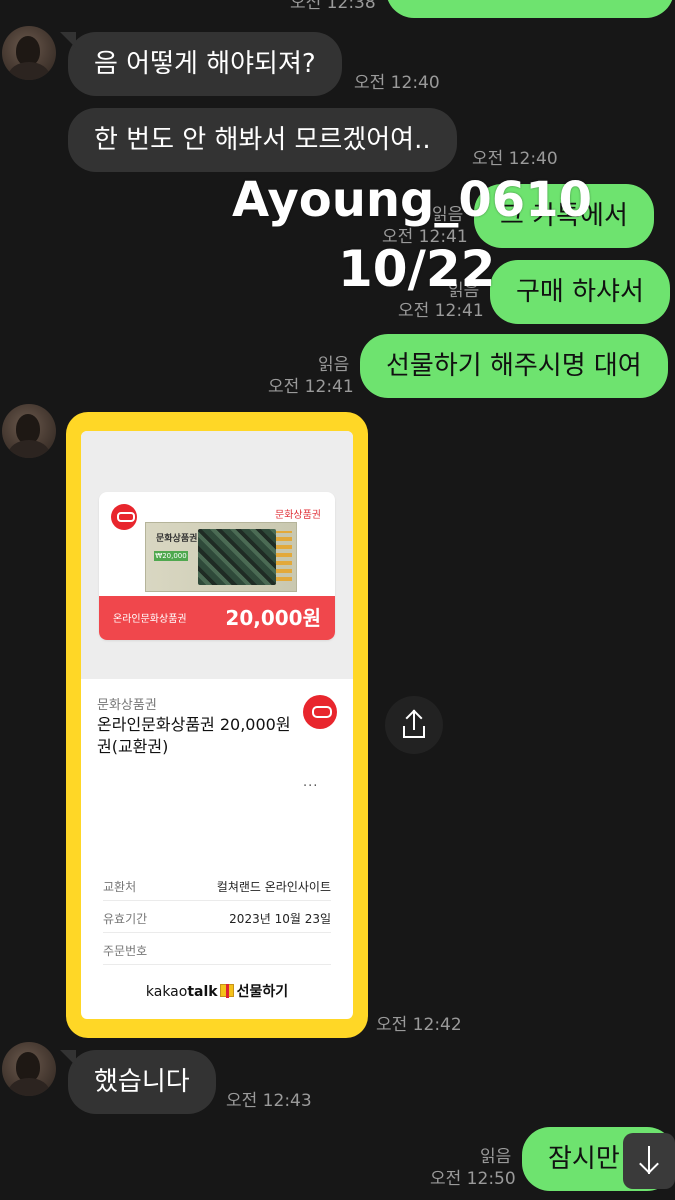 Image resolution: width=675 pixels, height=1200 pixels. Describe the element at coordinates (412, 200) in the screenshot. I see `overlay-username: Ayoung_0610` at that location.